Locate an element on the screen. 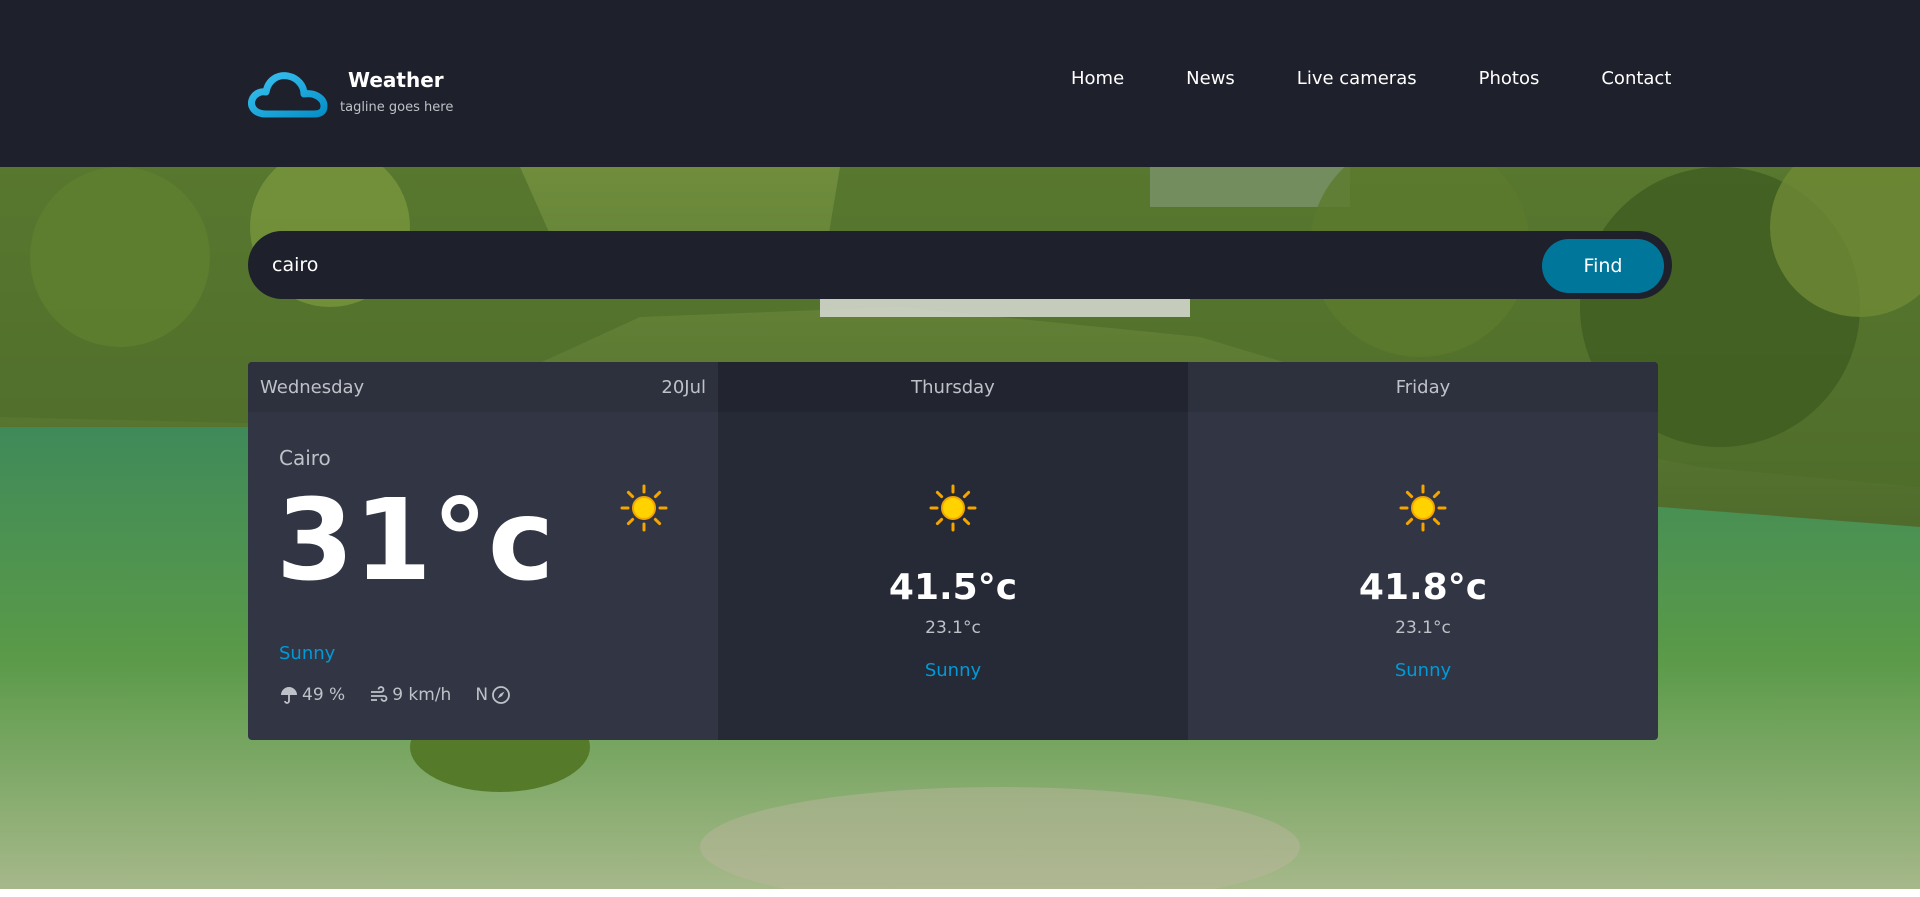 The height and width of the screenshot is (897, 1920). max-temperature: 41.5°c is located at coordinates (953, 587).